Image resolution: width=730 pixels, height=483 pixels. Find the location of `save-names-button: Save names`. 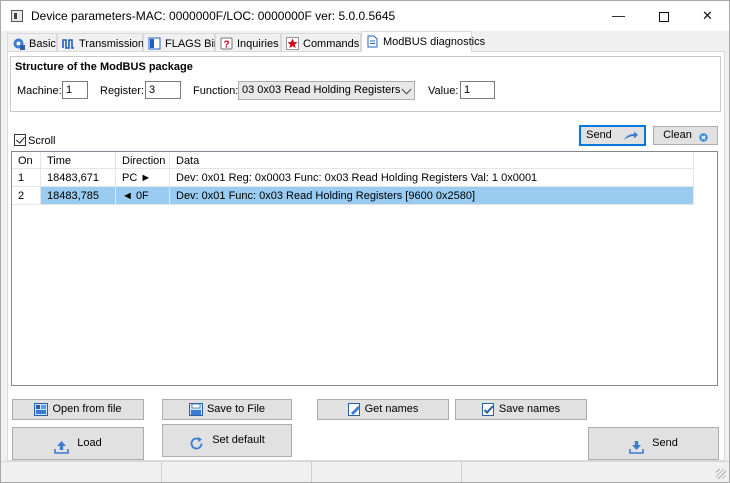

save-names-button: Save names is located at coordinates (521, 409).